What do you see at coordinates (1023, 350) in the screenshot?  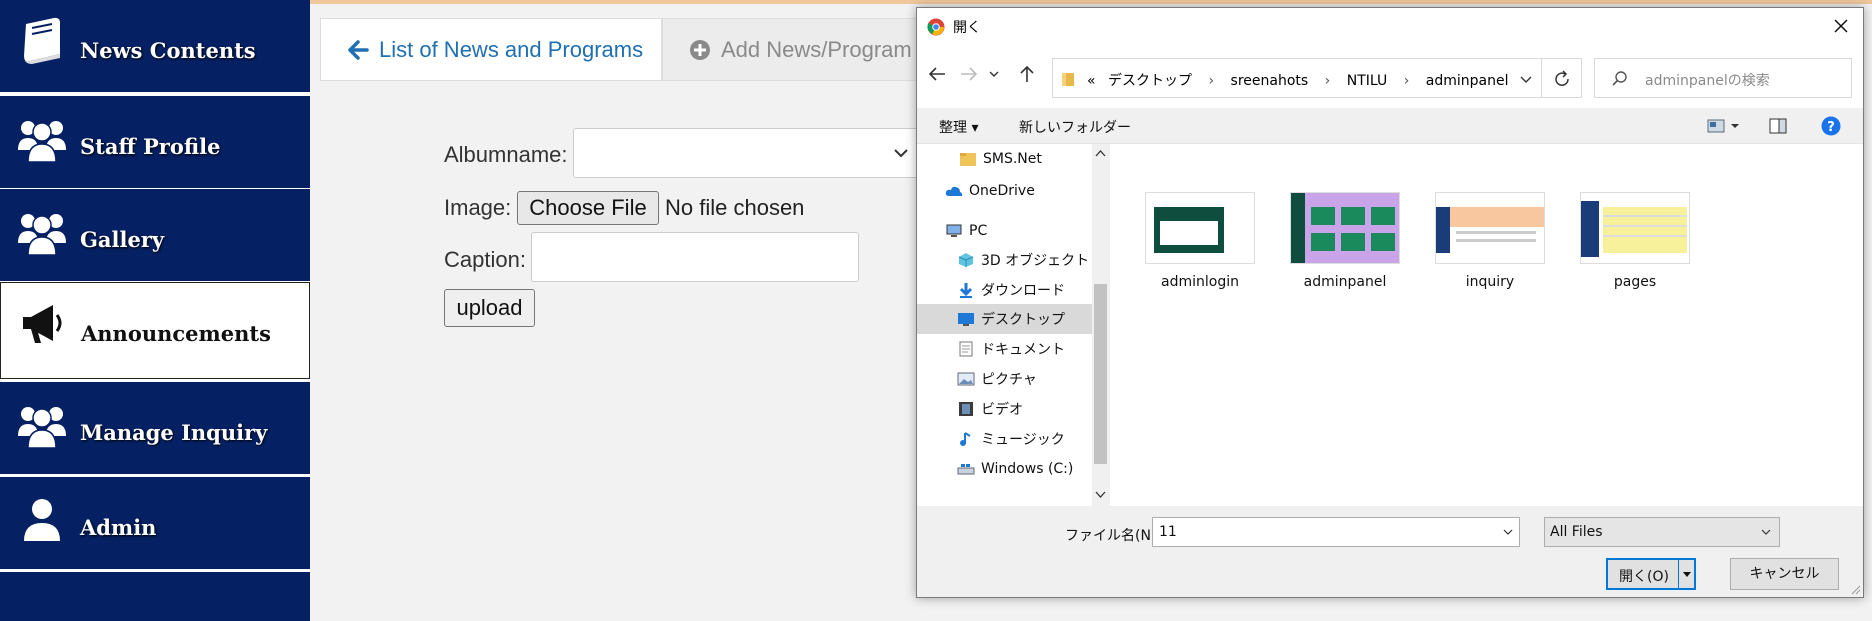 I see `tree-item-label: ドキュメント` at bounding box center [1023, 350].